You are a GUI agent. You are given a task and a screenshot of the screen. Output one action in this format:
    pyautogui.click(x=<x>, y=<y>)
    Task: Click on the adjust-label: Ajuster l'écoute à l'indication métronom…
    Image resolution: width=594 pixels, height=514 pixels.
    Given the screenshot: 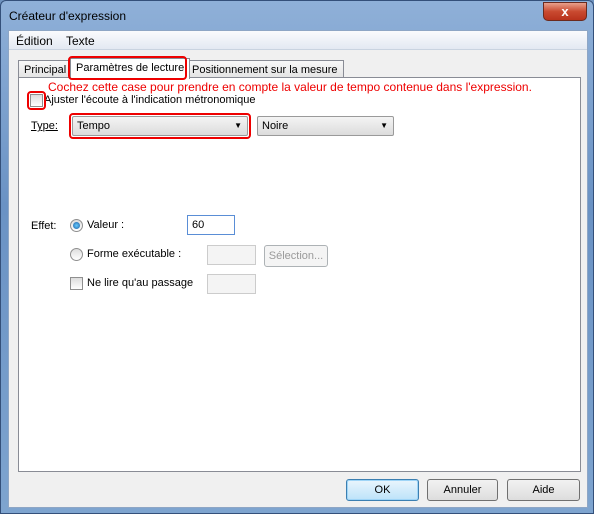 What is the action you would take?
    pyautogui.click(x=150, y=100)
    